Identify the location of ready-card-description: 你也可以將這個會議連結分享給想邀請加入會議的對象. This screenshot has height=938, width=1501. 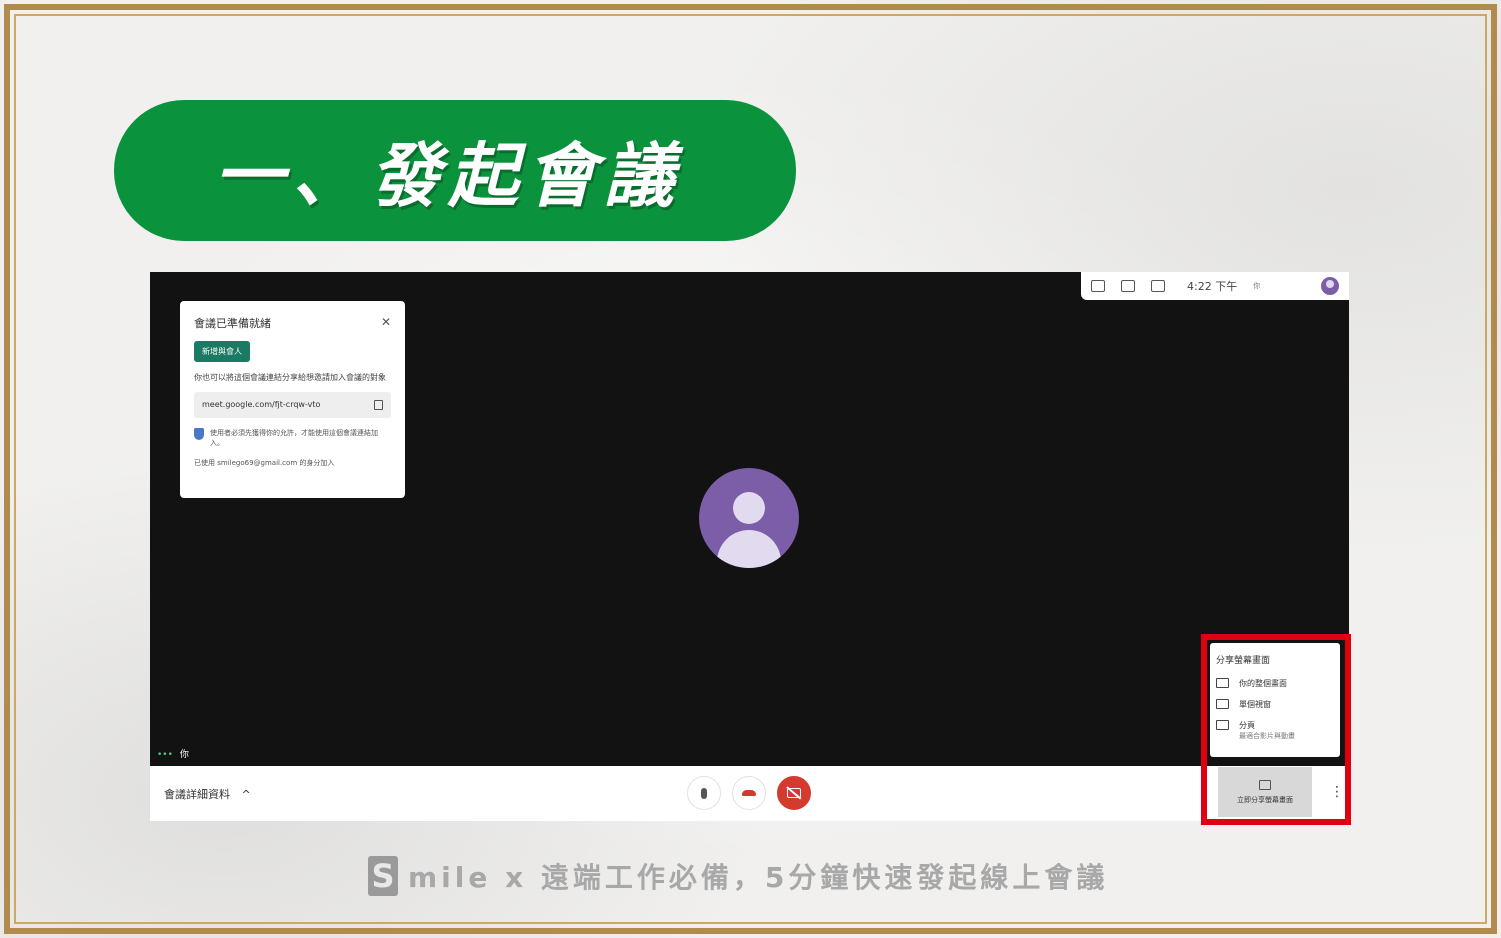
(290, 377).